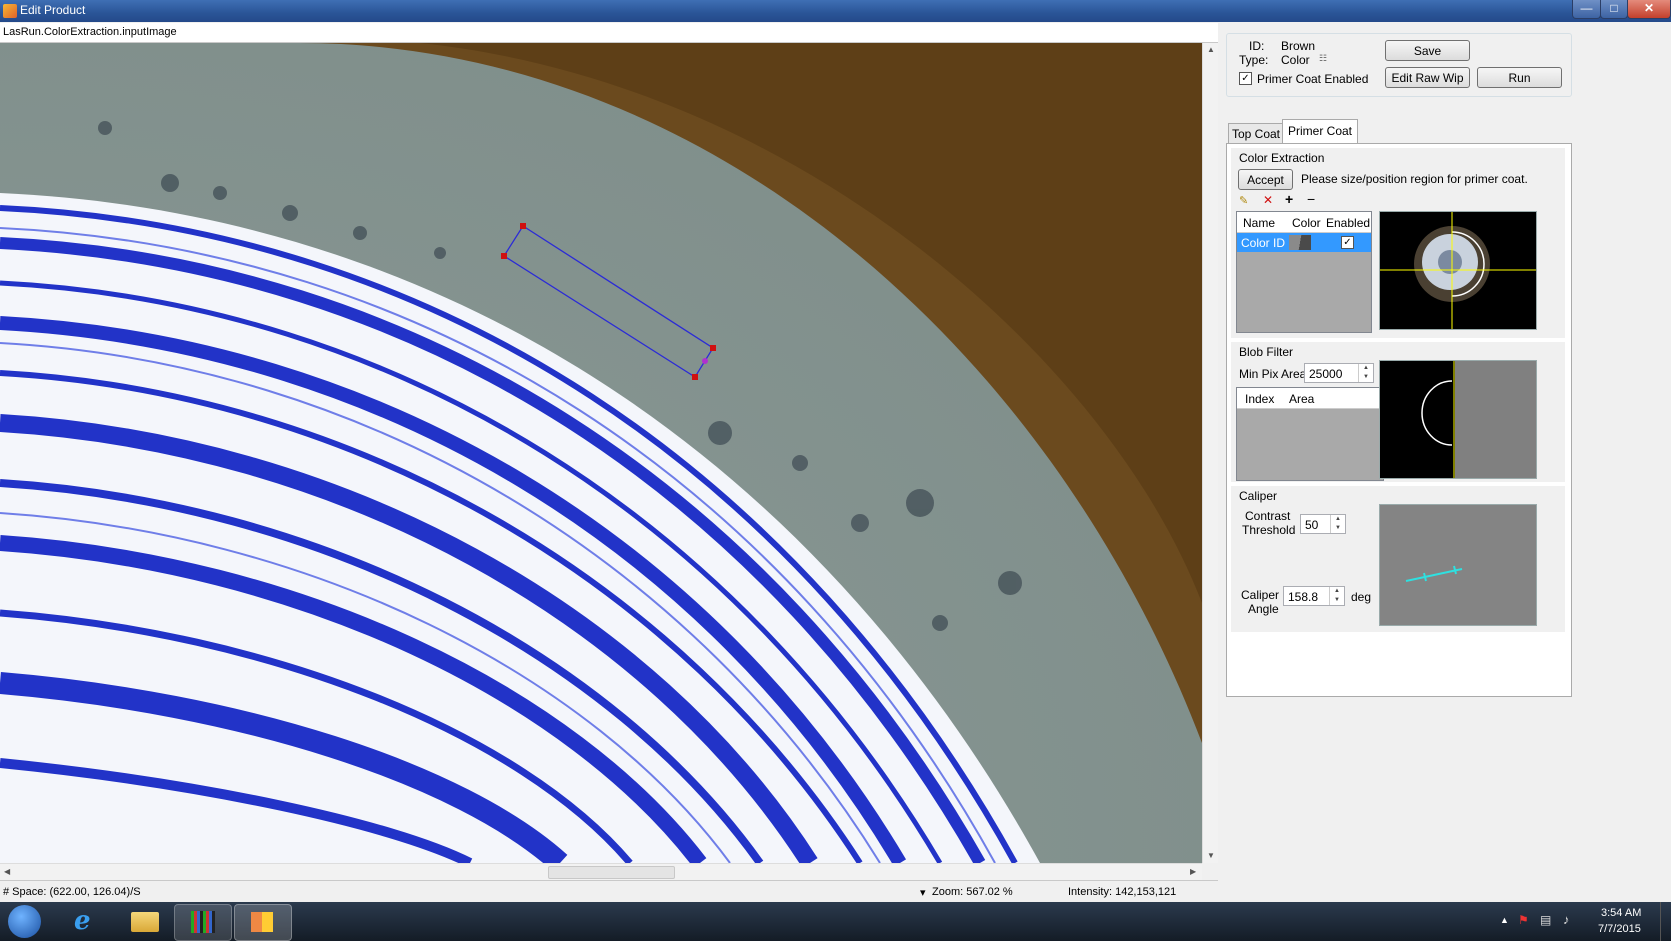 The height and width of the screenshot is (941, 1671). What do you see at coordinates (1458, 419) in the screenshot?
I see `blob-preview-image` at bounding box center [1458, 419].